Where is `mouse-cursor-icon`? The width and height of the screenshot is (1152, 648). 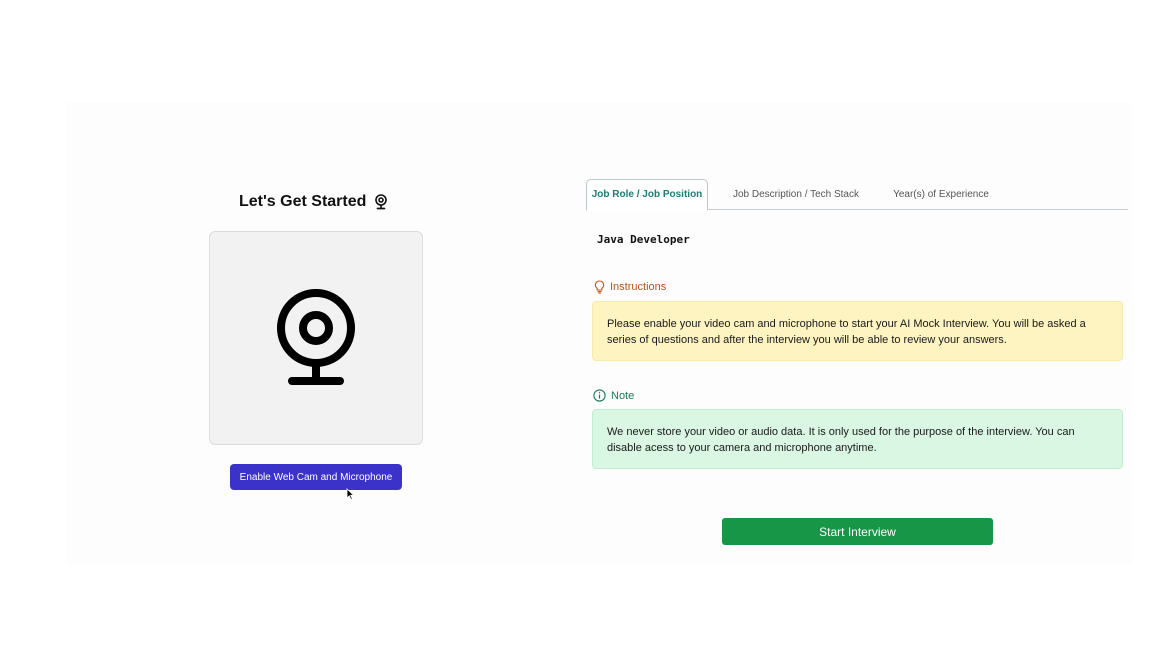 mouse-cursor-icon is located at coordinates (350, 494).